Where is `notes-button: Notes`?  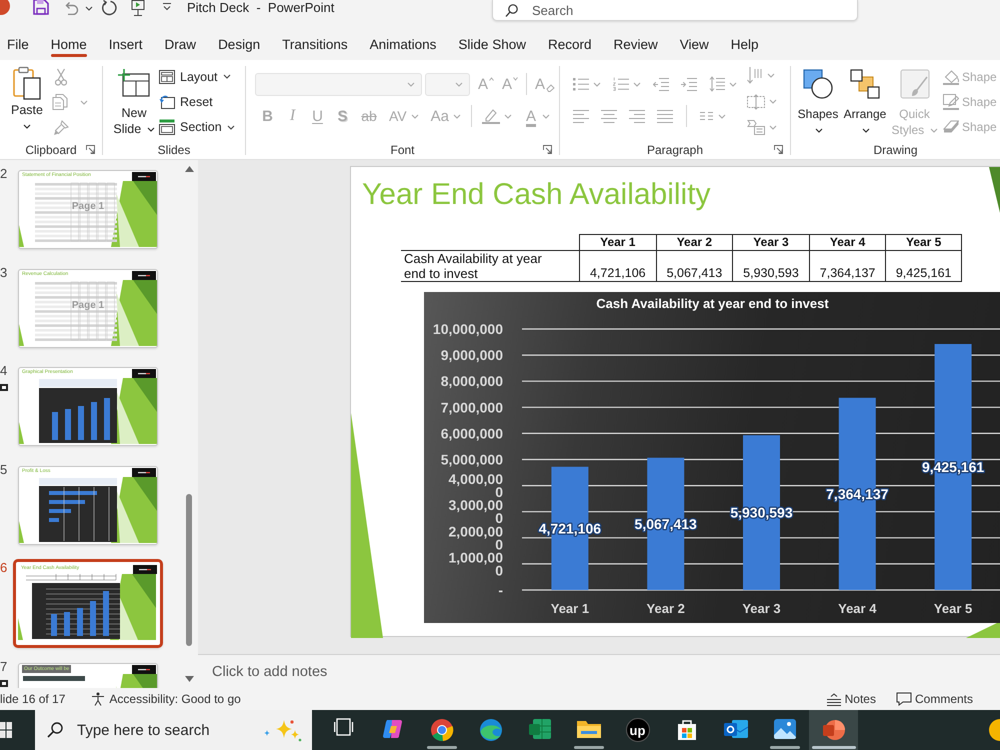 notes-button: Notes is located at coordinates (851, 699).